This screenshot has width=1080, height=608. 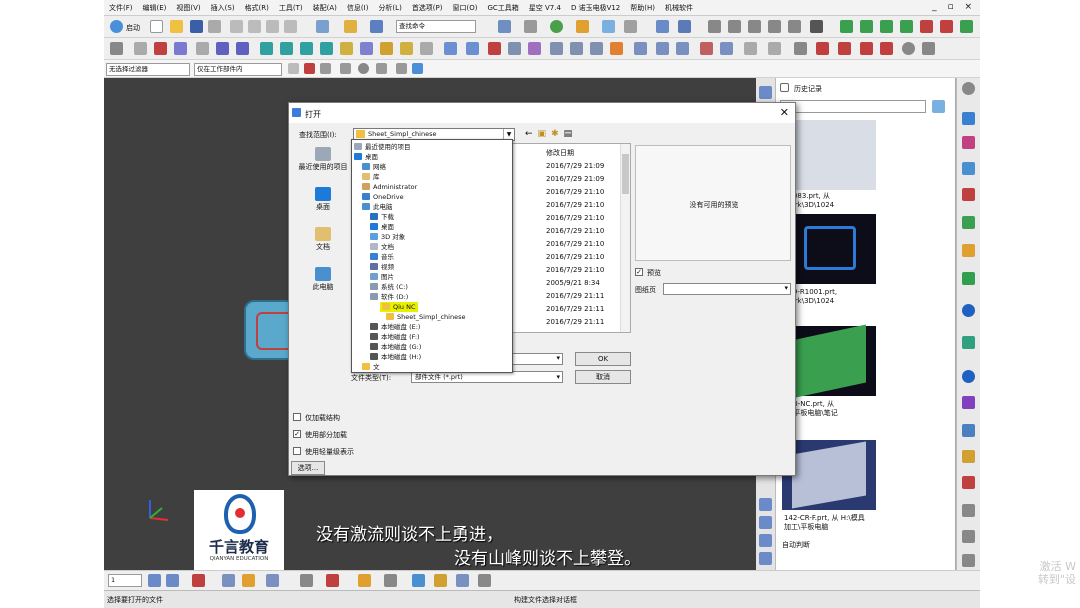 What do you see at coordinates (684, 26) in the screenshot?
I see `fit-icon` at bounding box center [684, 26].